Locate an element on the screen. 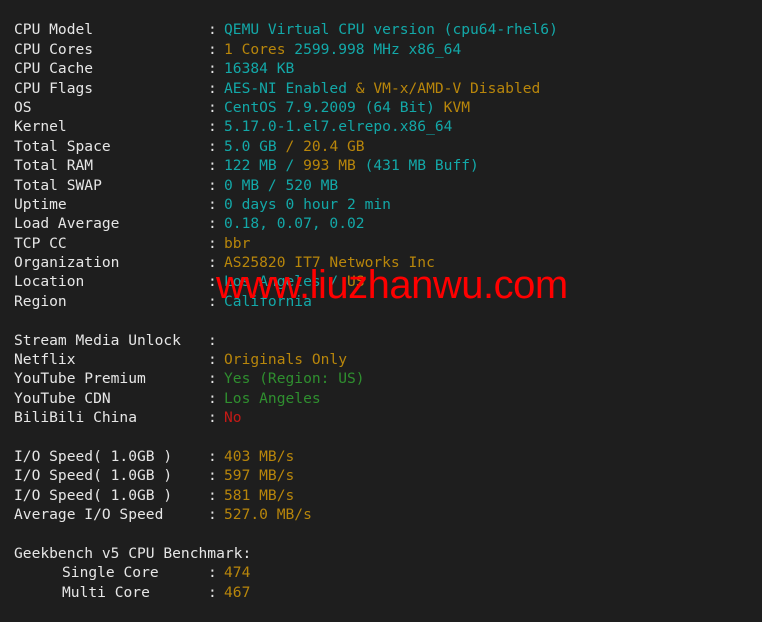  row-value: CentOS 7.9.2009 (64 Bit) KVM is located at coordinates (347, 107).